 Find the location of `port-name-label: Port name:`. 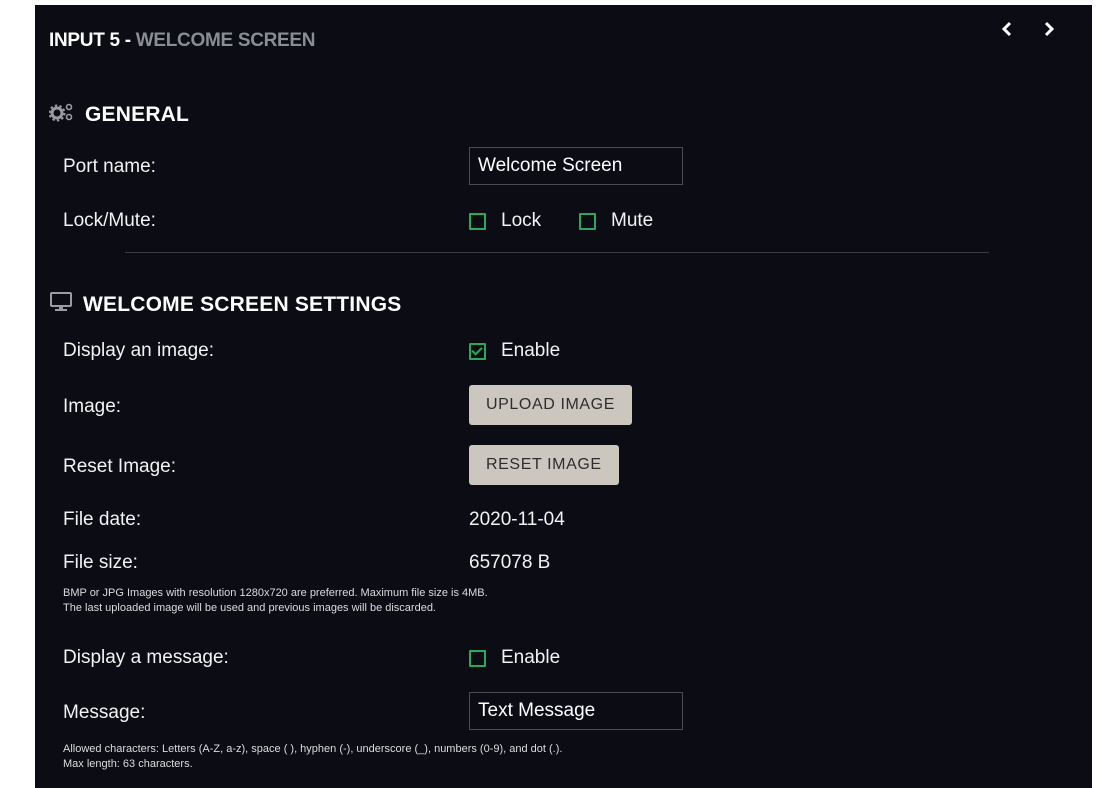

port-name-label: Port name: is located at coordinates (109, 166).